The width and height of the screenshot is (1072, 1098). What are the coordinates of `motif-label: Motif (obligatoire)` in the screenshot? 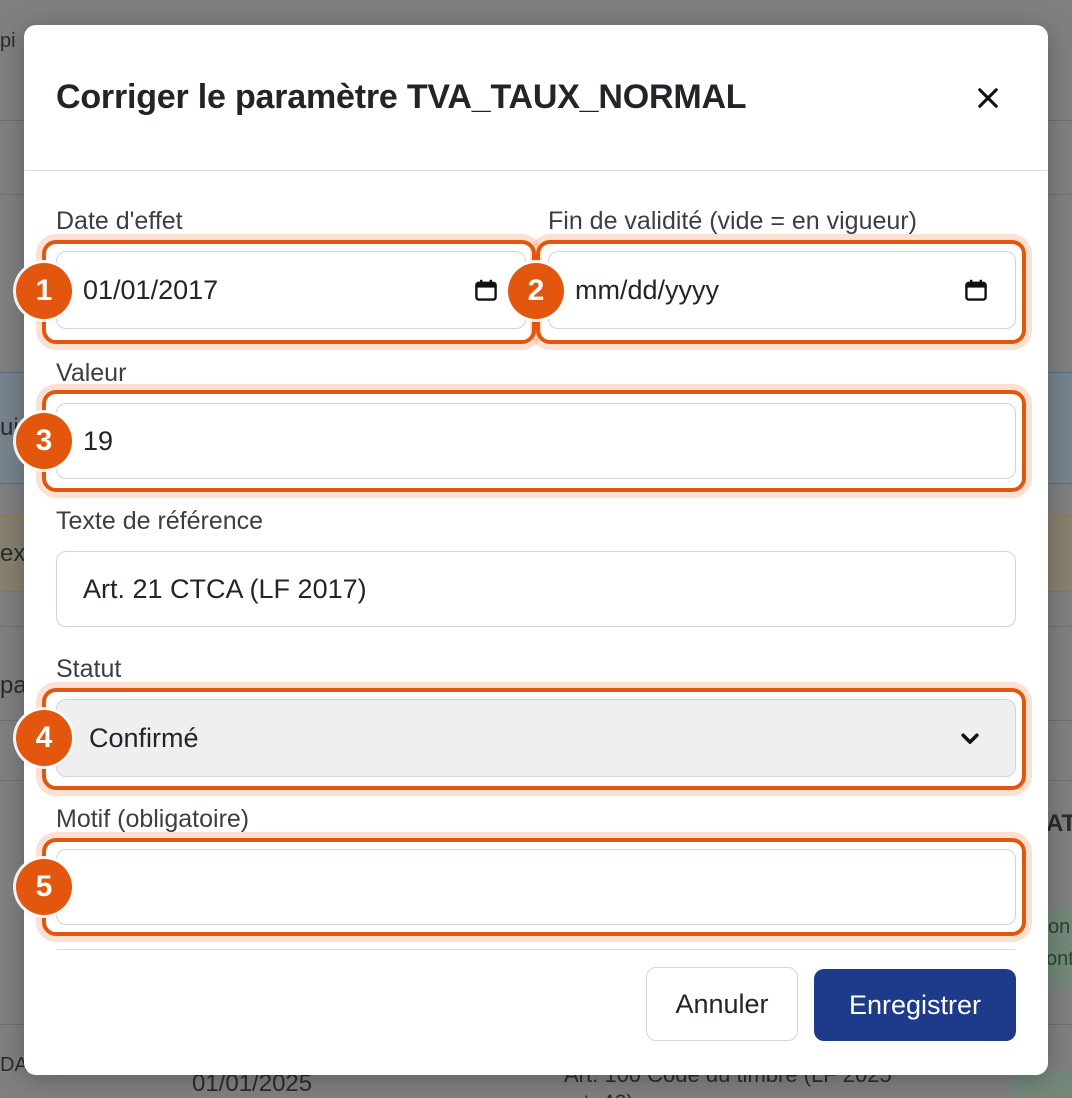 It's located at (153, 819).